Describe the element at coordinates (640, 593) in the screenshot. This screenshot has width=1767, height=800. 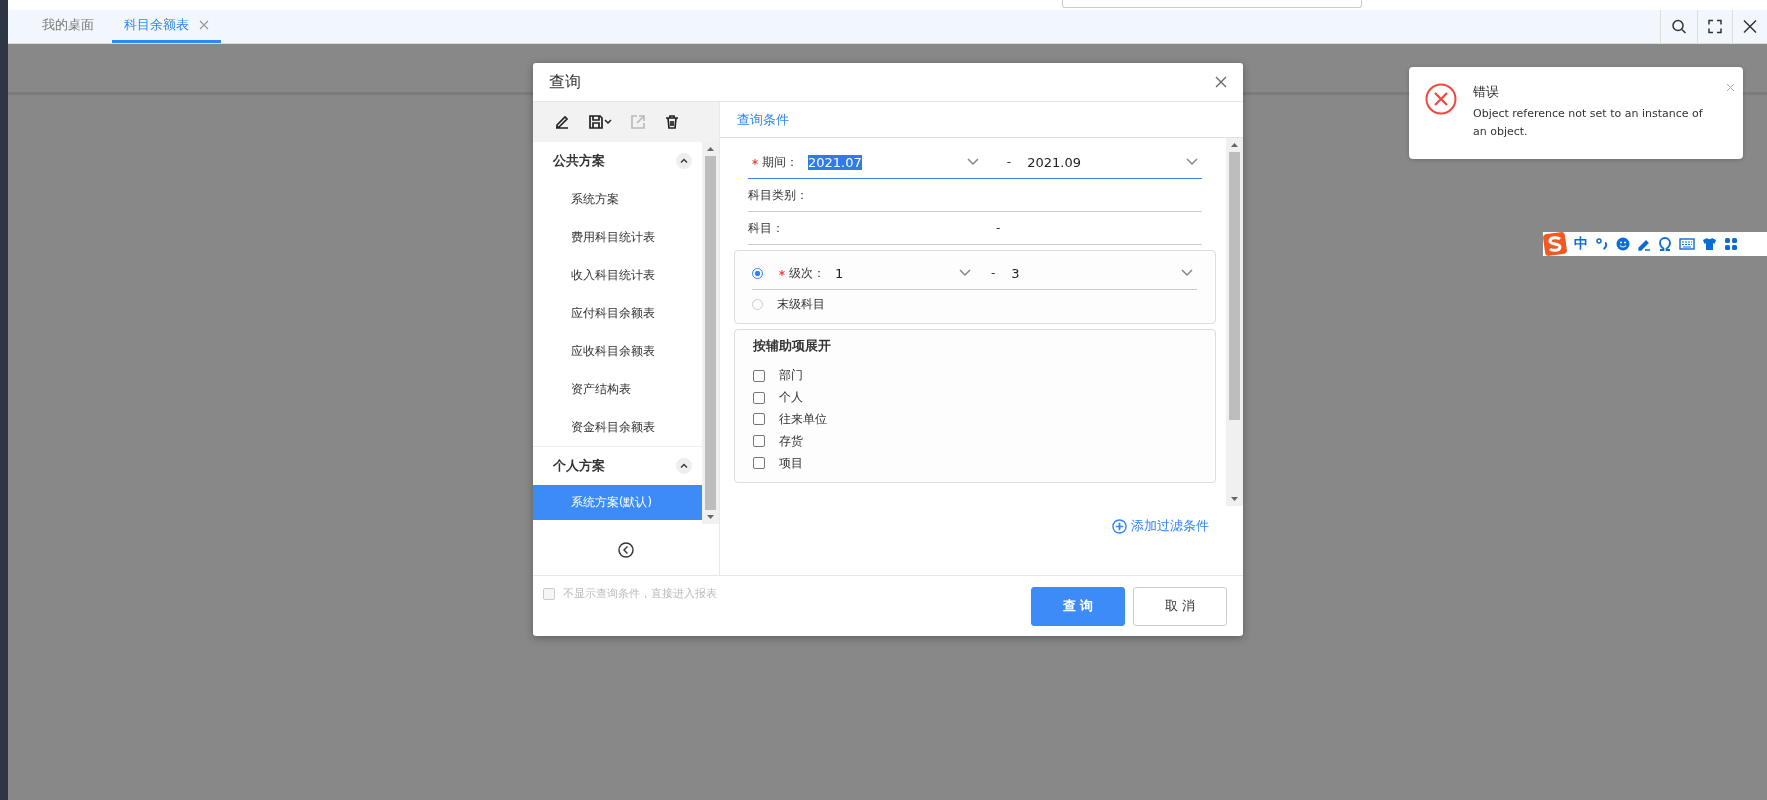
I see `checkbox-label: 不显示查询条件，直接进入报表` at that location.